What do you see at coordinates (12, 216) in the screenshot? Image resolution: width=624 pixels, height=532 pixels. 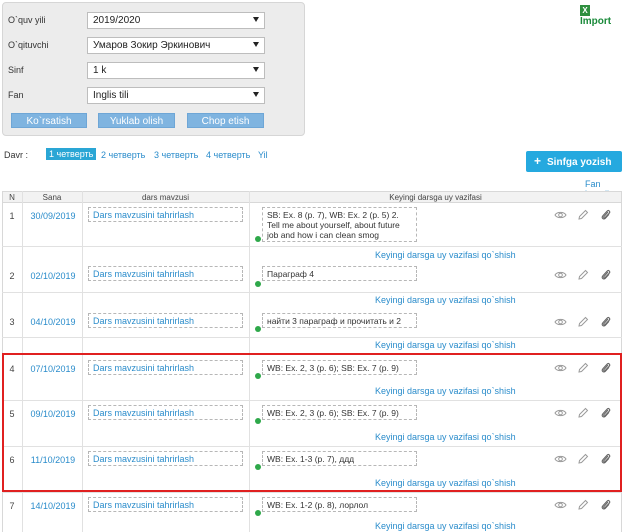 I see `row-number: 1` at bounding box center [12, 216].